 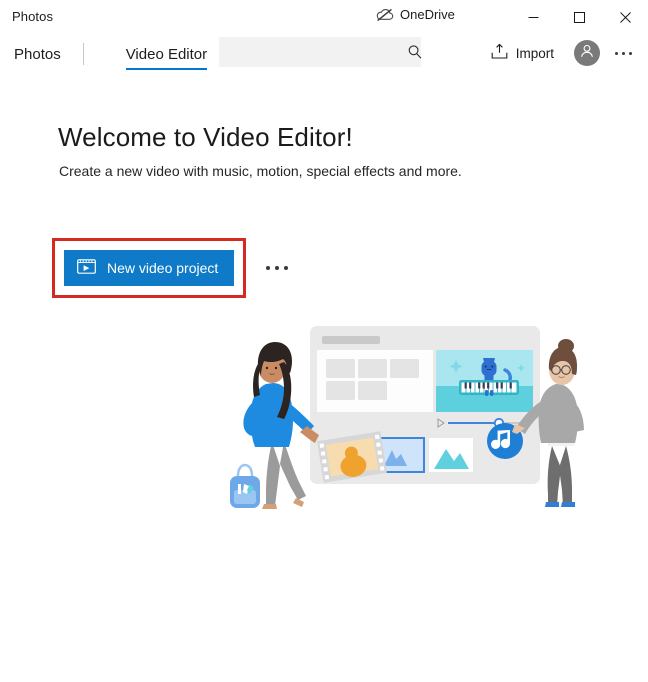 I want to click on command-bar-actions: Import, so click(x=561, y=53).